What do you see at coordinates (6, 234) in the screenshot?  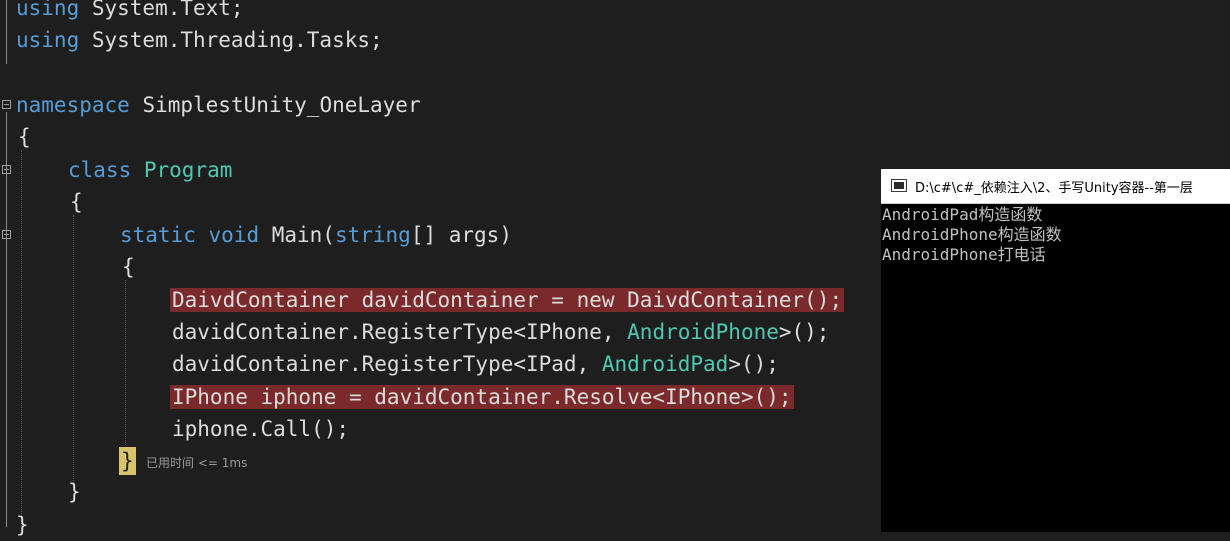 I see `collapse-method-icon` at bounding box center [6, 234].